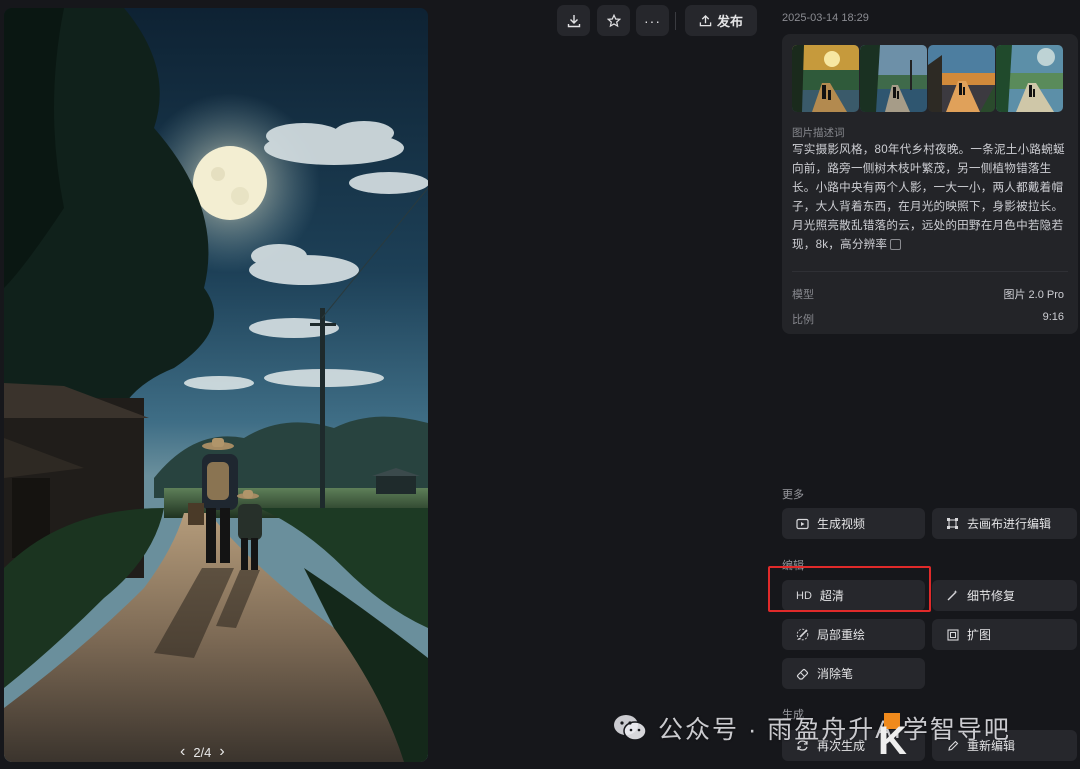 This screenshot has width=1080, height=769. I want to click on generate-video-button: 生成视频, so click(853, 523).